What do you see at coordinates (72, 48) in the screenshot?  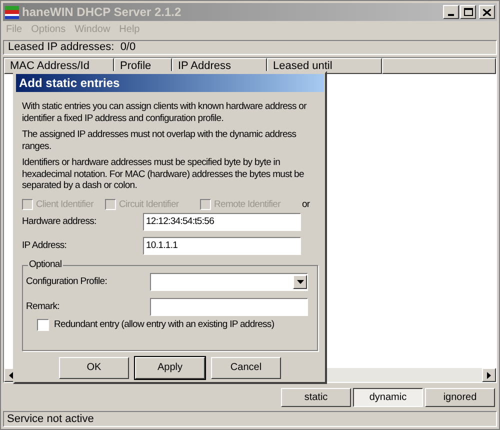 I see `leased-count-label: Leased IP addresses: 0/0` at bounding box center [72, 48].